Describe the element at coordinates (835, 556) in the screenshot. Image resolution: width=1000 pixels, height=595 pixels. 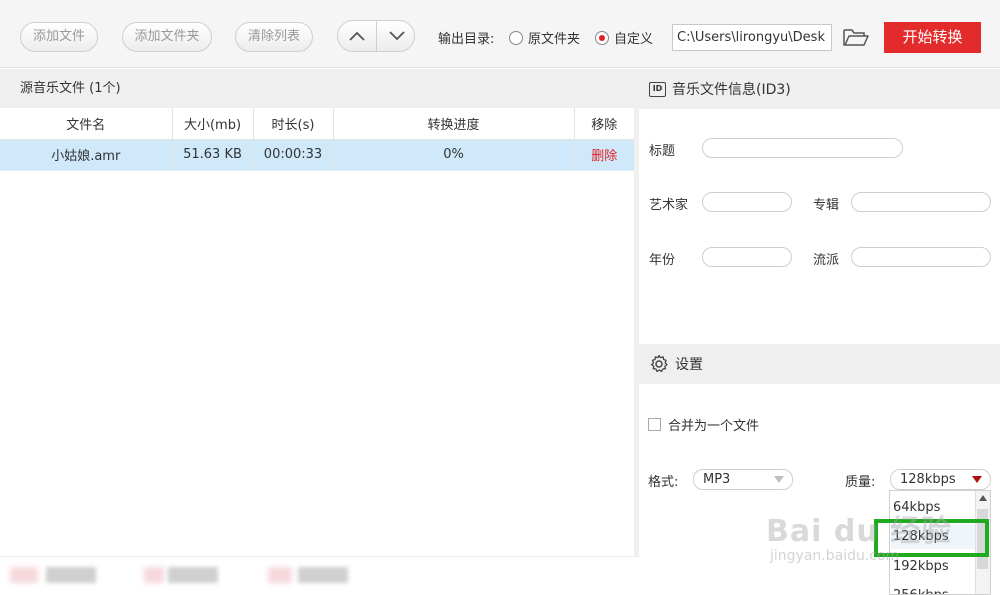
I see `watermark-url: jingyan.baidu.com` at that location.